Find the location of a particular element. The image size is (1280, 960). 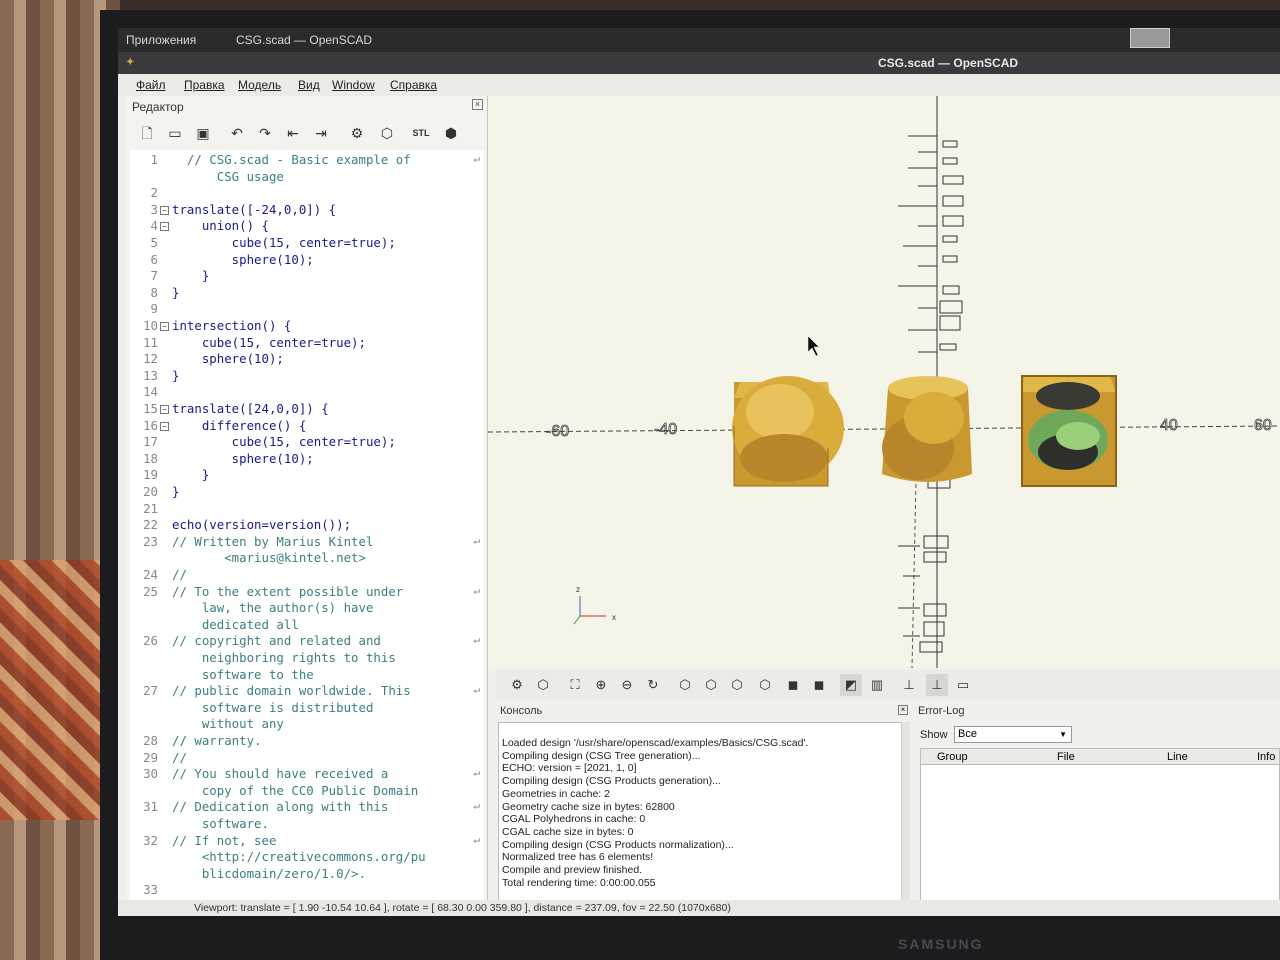

show-filter-select: Все ▼ is located at coordinates (1013, 734).